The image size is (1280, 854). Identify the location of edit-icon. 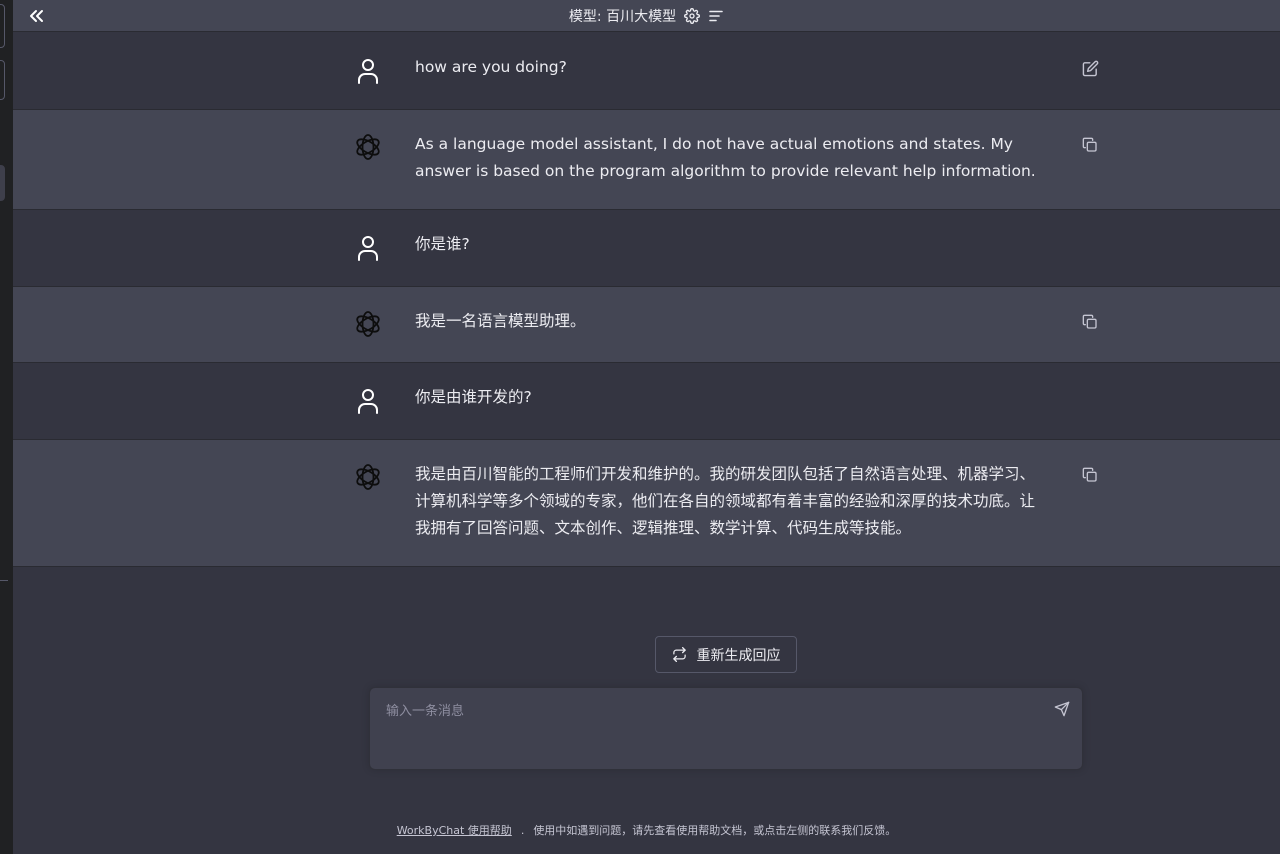
(1090, 68).